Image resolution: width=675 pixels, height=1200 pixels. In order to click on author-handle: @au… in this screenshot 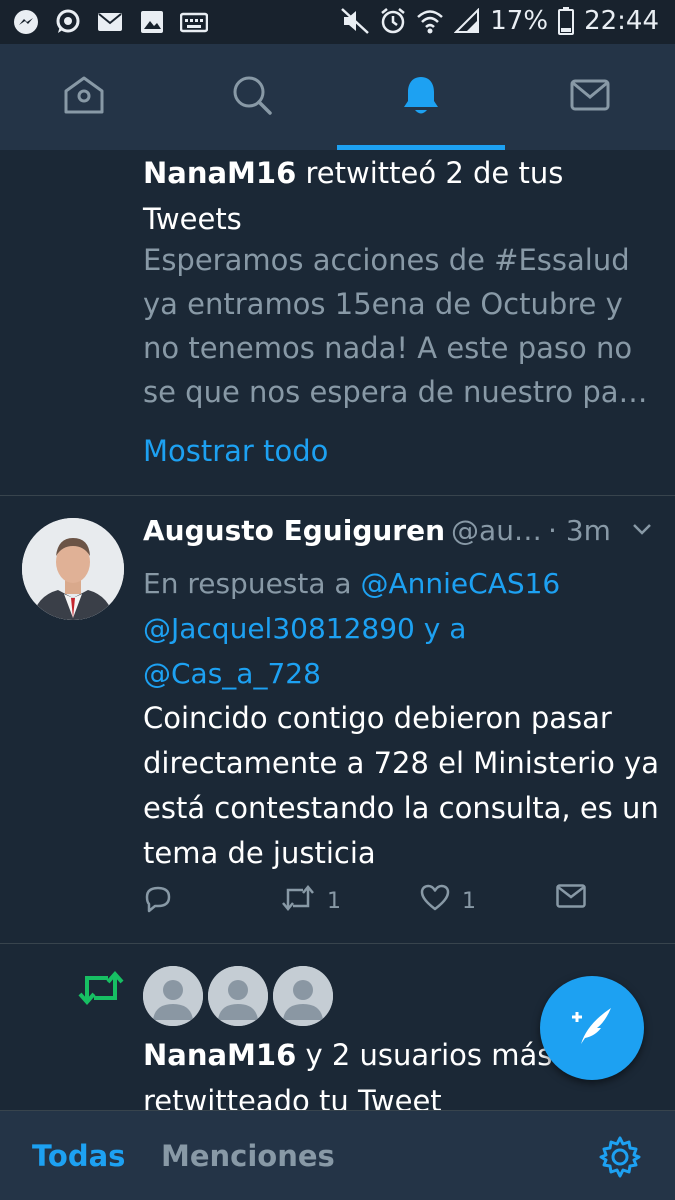, I will do `click(496, 530)`.